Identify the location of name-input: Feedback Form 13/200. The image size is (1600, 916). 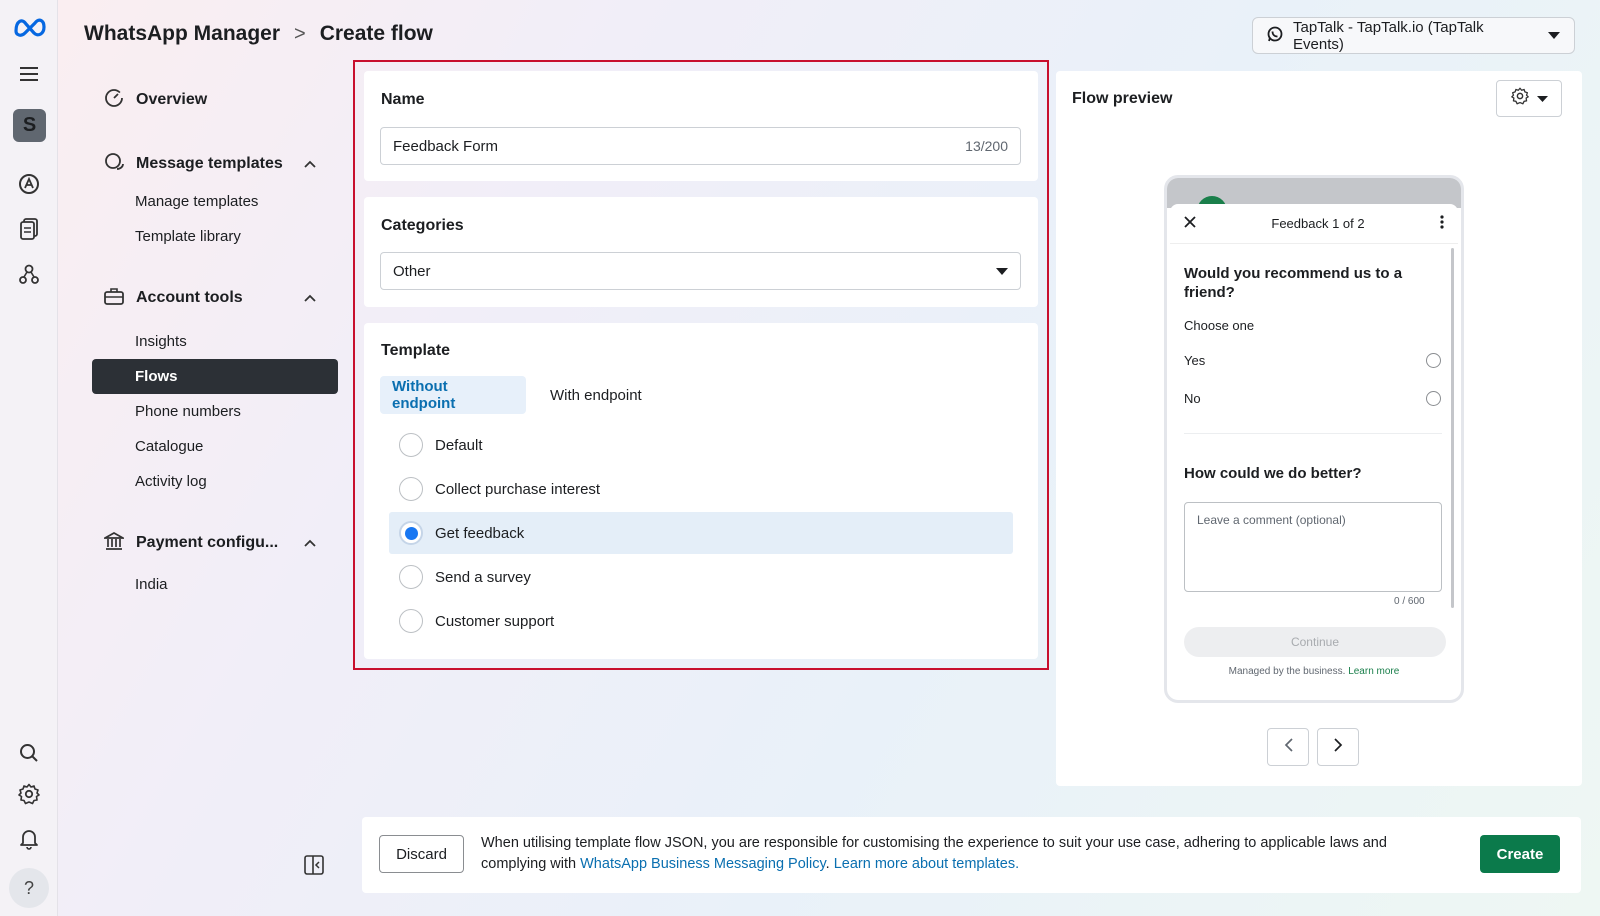
(700, 146).